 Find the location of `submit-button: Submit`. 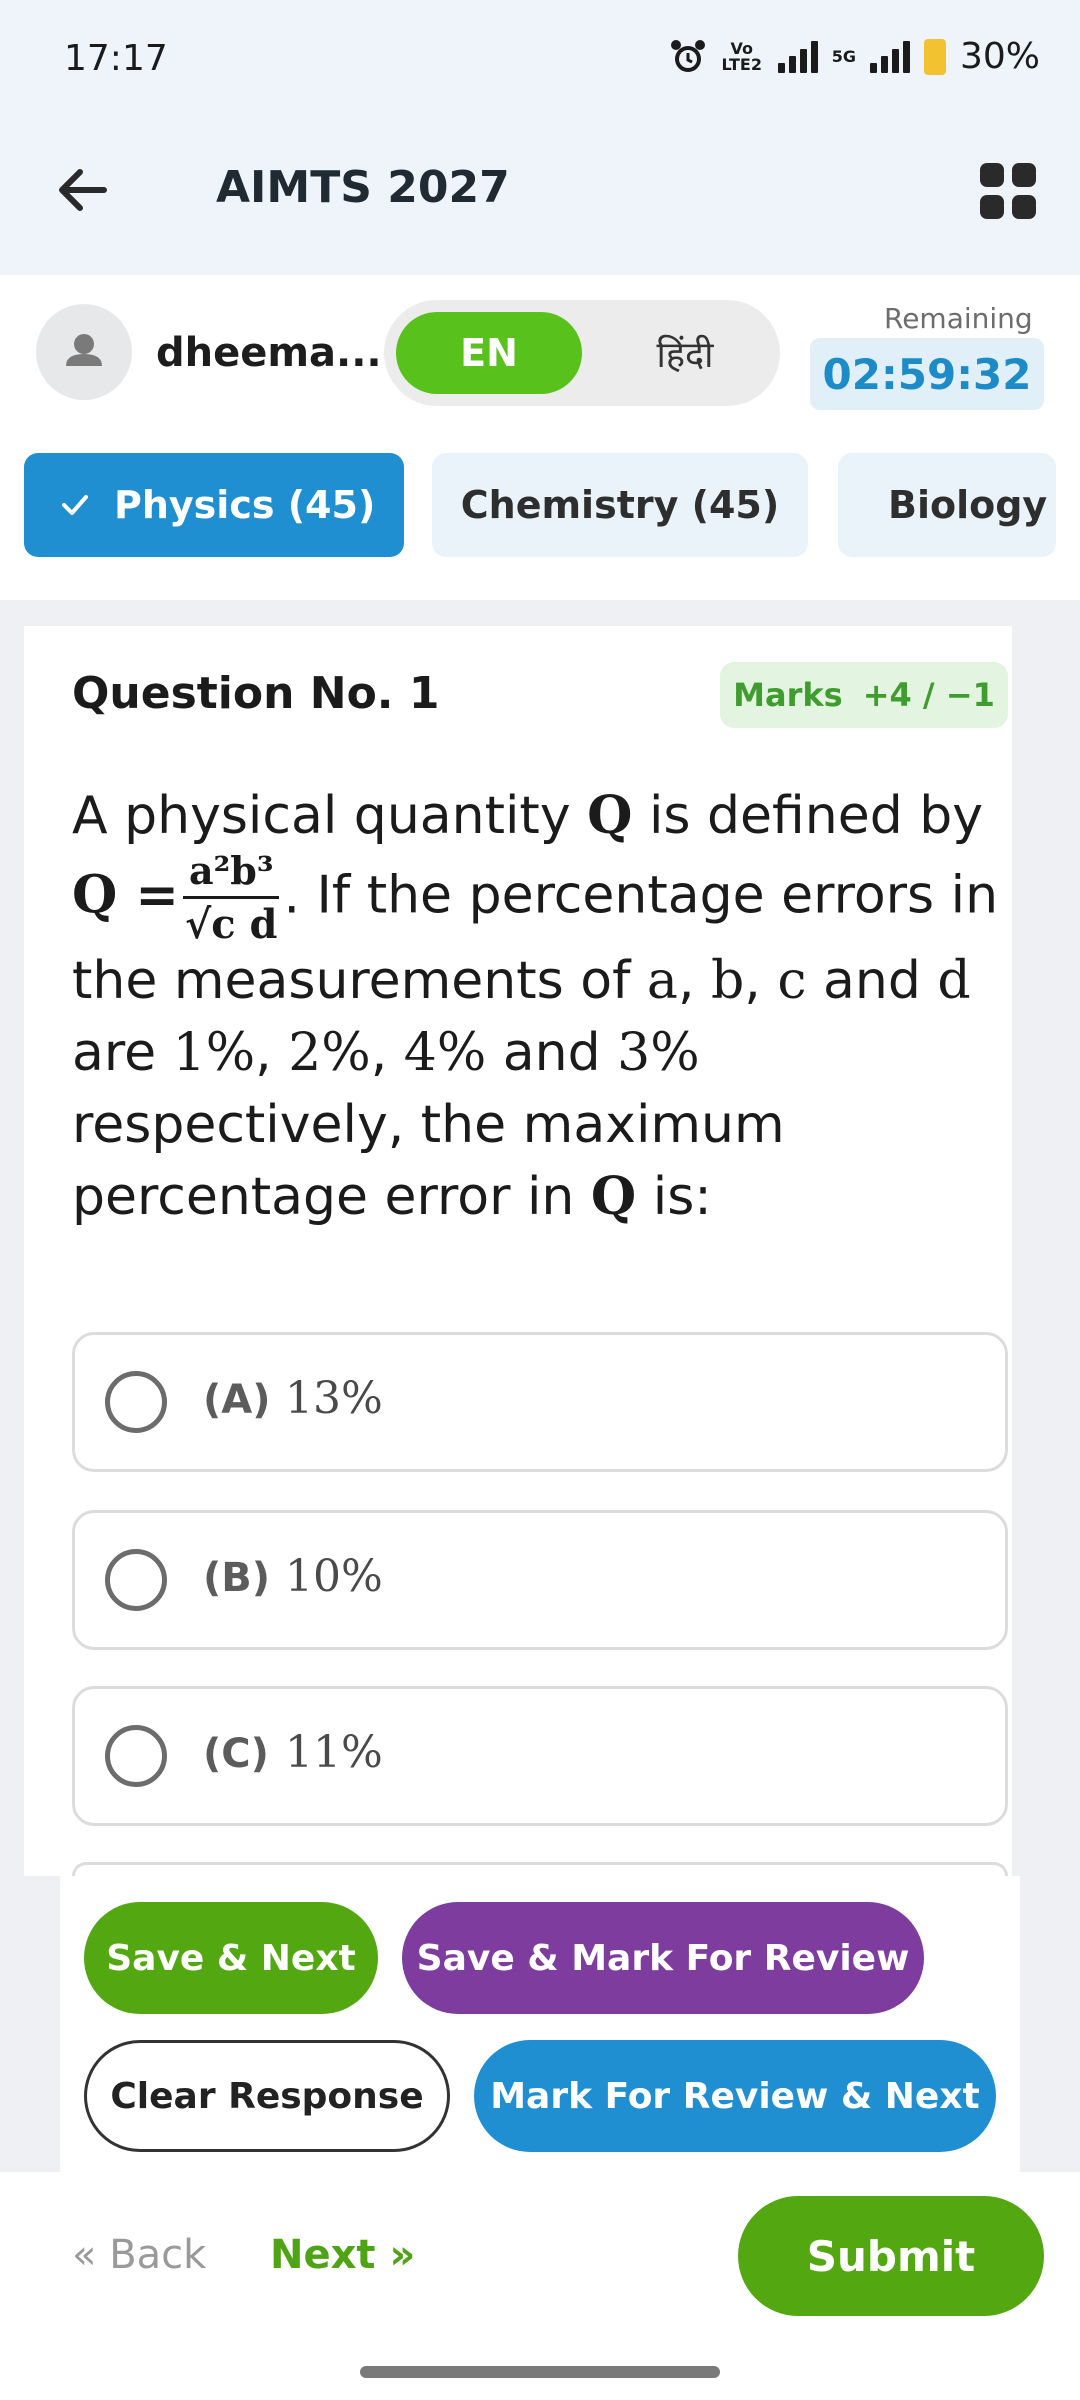

submit-button: Submit is located at coordinates (891, 2256).